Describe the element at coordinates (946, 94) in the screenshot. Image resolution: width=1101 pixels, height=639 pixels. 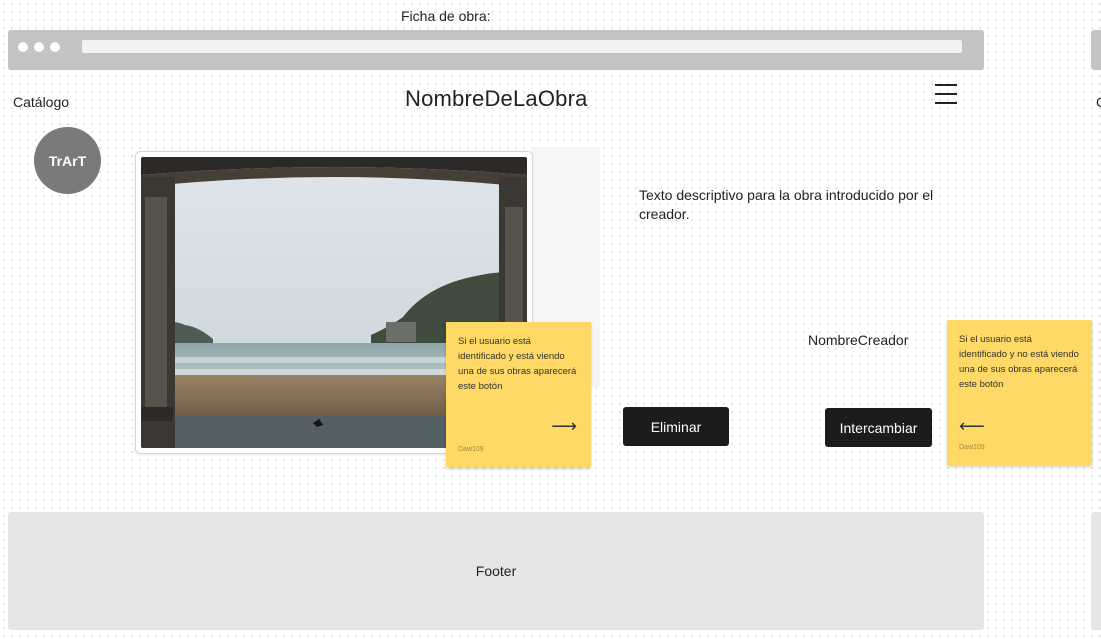
I see `hamburger-menu-icon` at that location.